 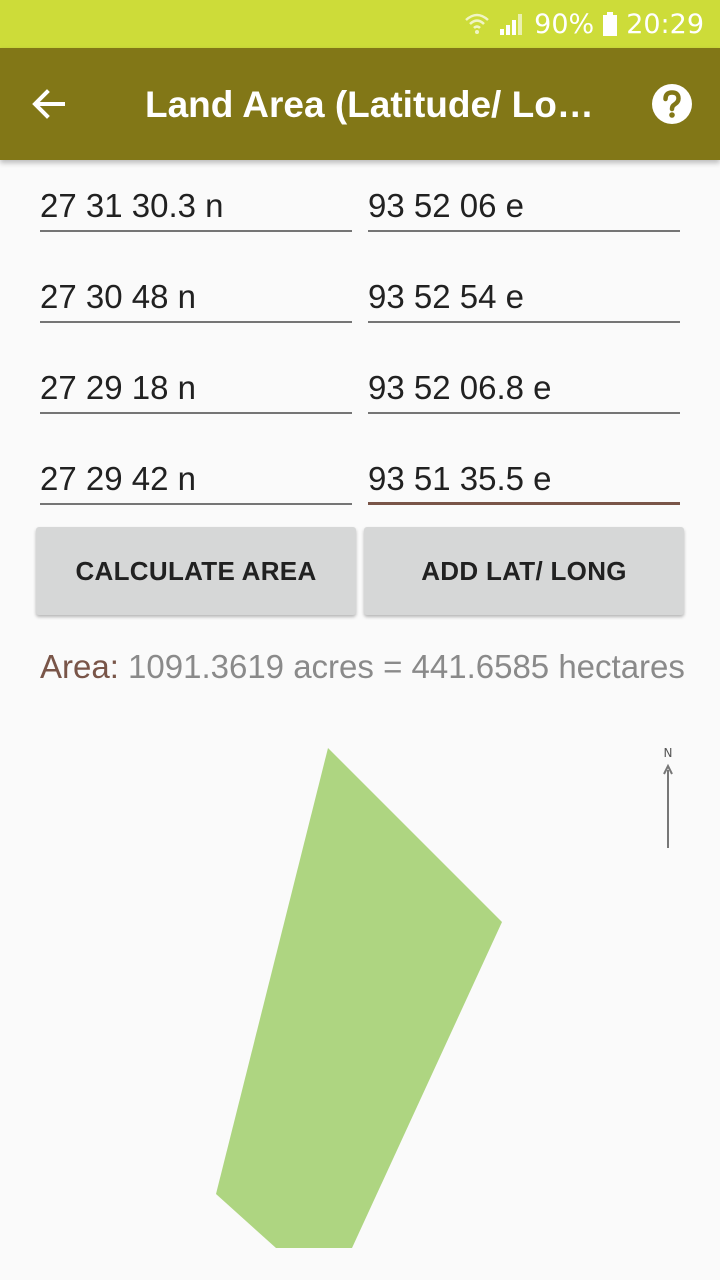 I want to click on calculate-area-button: CALCULATE AREA, so click(x=196, y=571).